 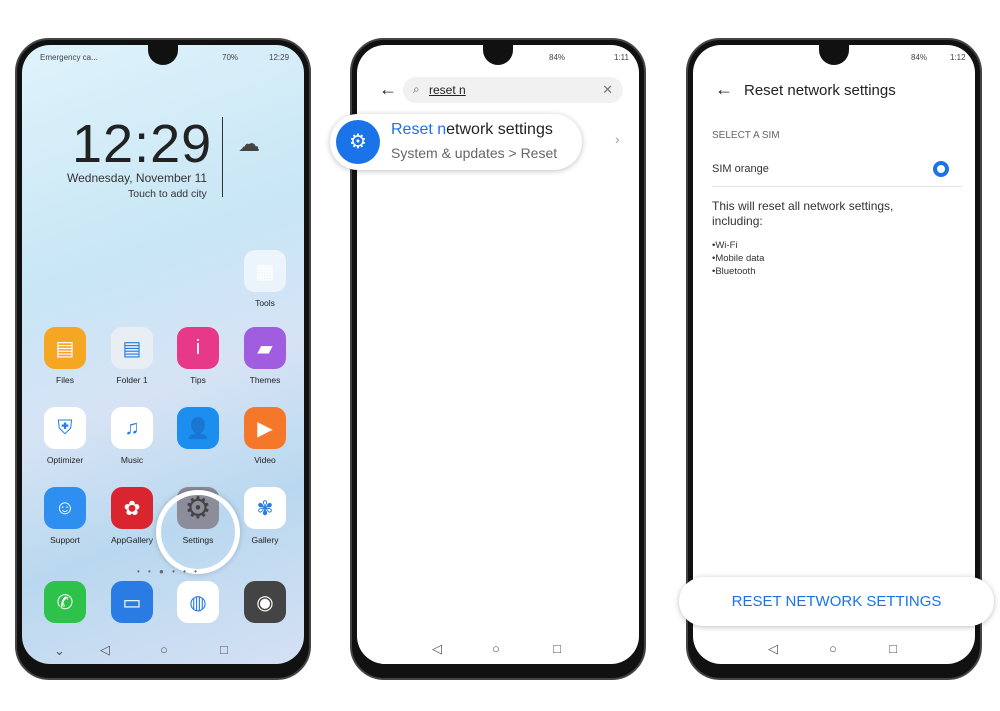 What do you see at coordinates (836, 601) in the screenshot?
I see `reset-network-settings-button: RESET NETWORK SETTINGS` at bounding box center [836, 601].